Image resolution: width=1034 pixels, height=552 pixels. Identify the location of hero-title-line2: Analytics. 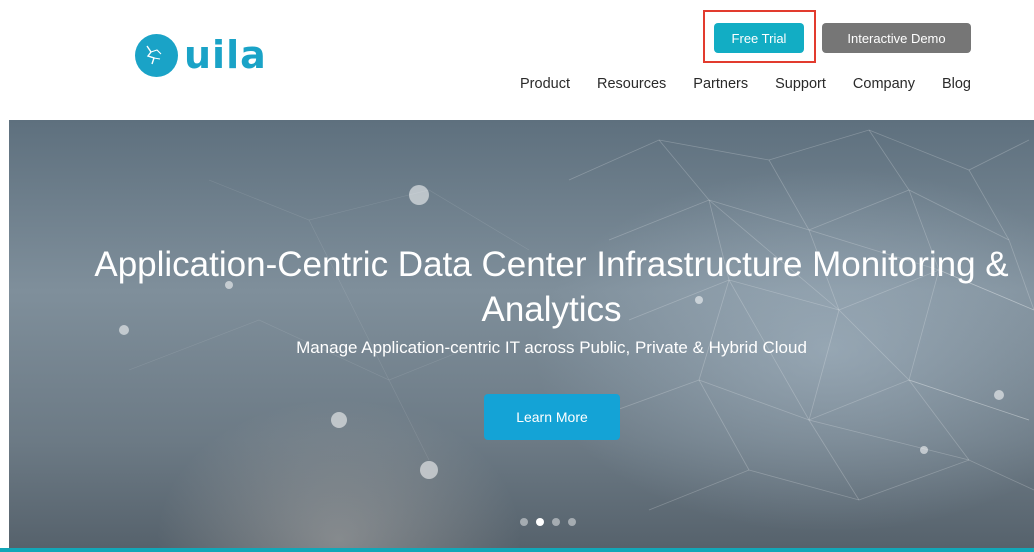
(551, 309).